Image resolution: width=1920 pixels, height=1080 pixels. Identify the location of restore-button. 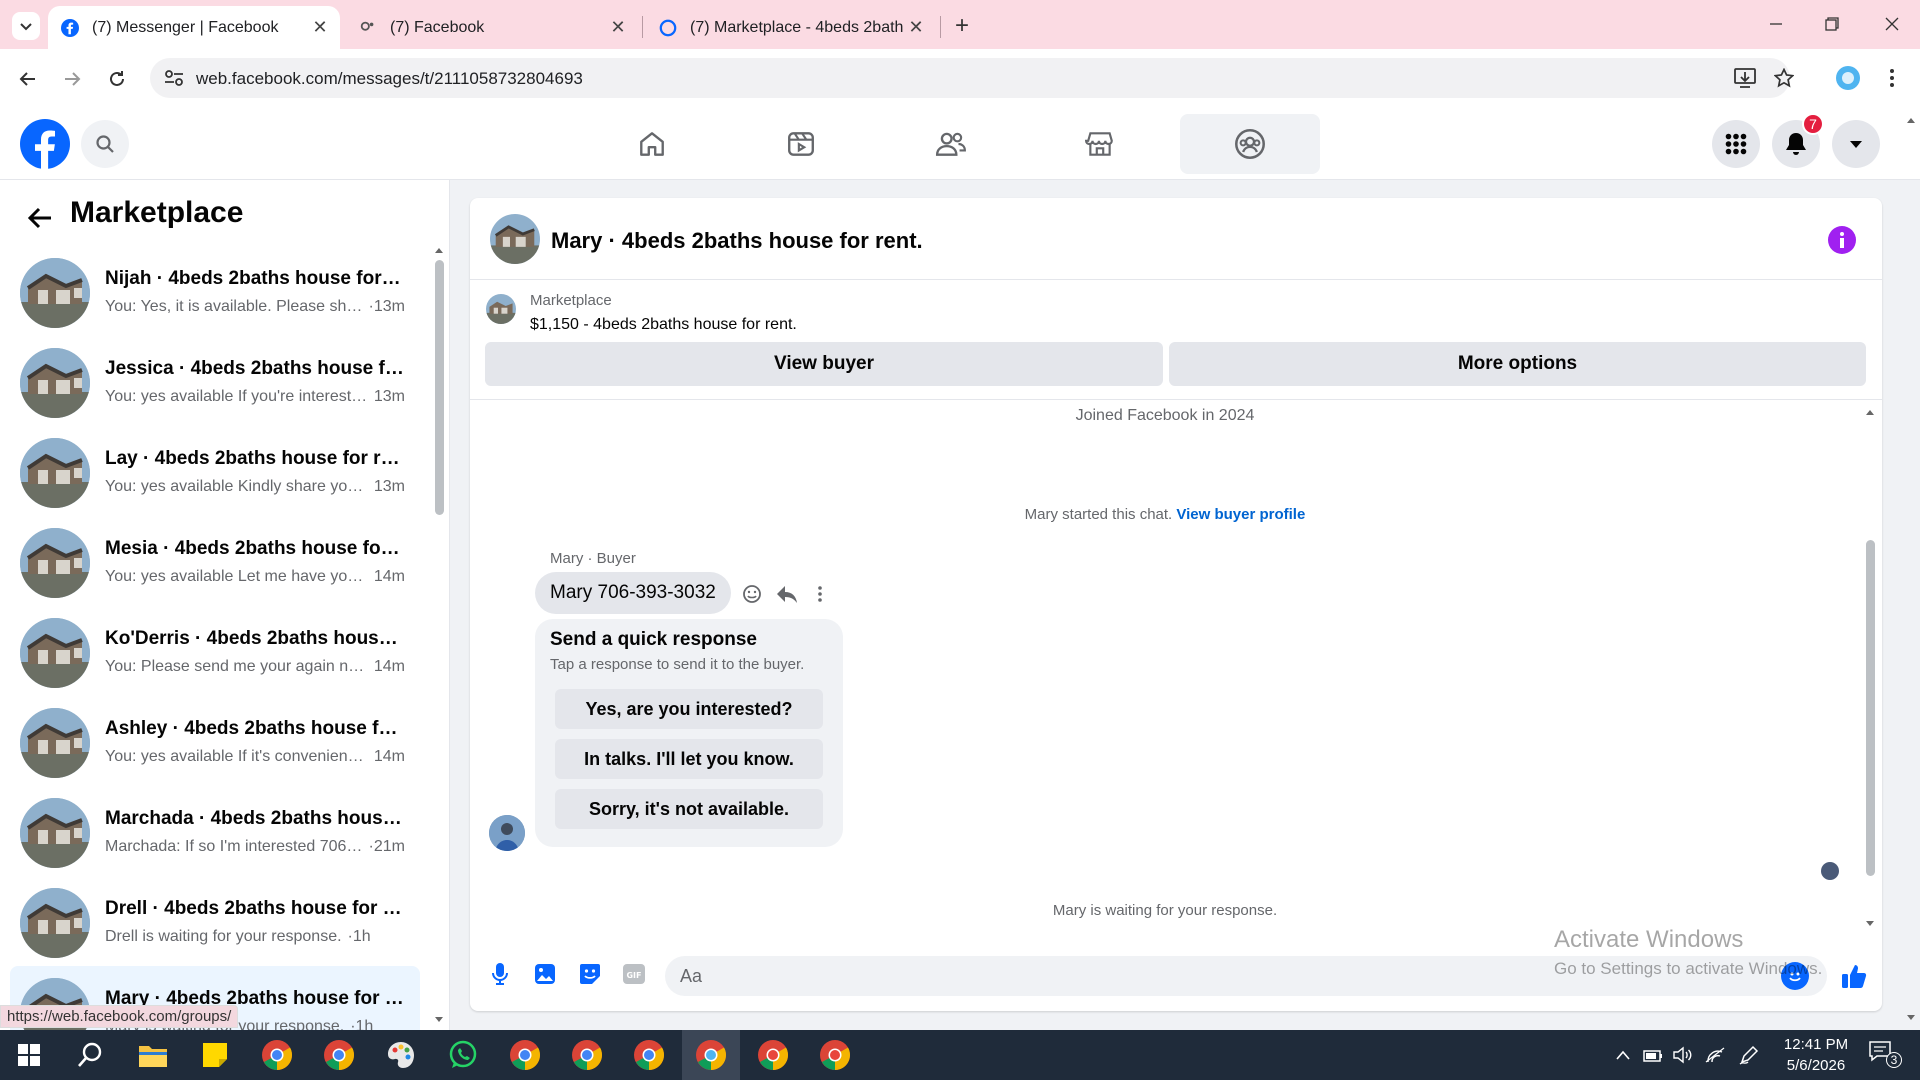
(1832, 24).